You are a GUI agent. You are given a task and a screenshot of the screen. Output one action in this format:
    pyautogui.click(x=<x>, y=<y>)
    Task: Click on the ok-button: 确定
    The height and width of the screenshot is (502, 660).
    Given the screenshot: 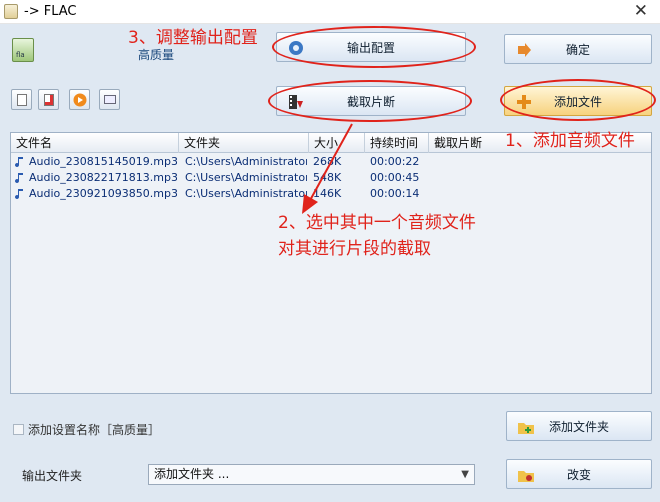 What is the action you would take?
    pyautogui.click(x=578, y=49)
    